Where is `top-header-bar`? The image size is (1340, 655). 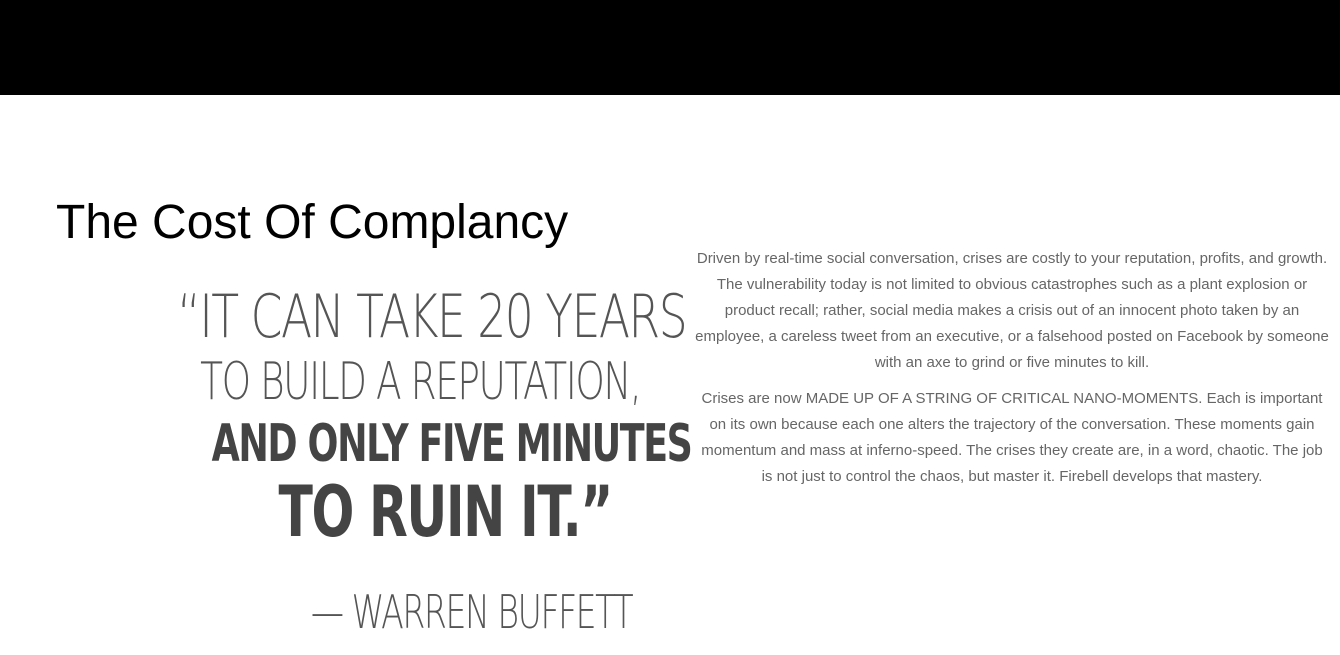 top-header-bar is located at coordinates (670, 47).